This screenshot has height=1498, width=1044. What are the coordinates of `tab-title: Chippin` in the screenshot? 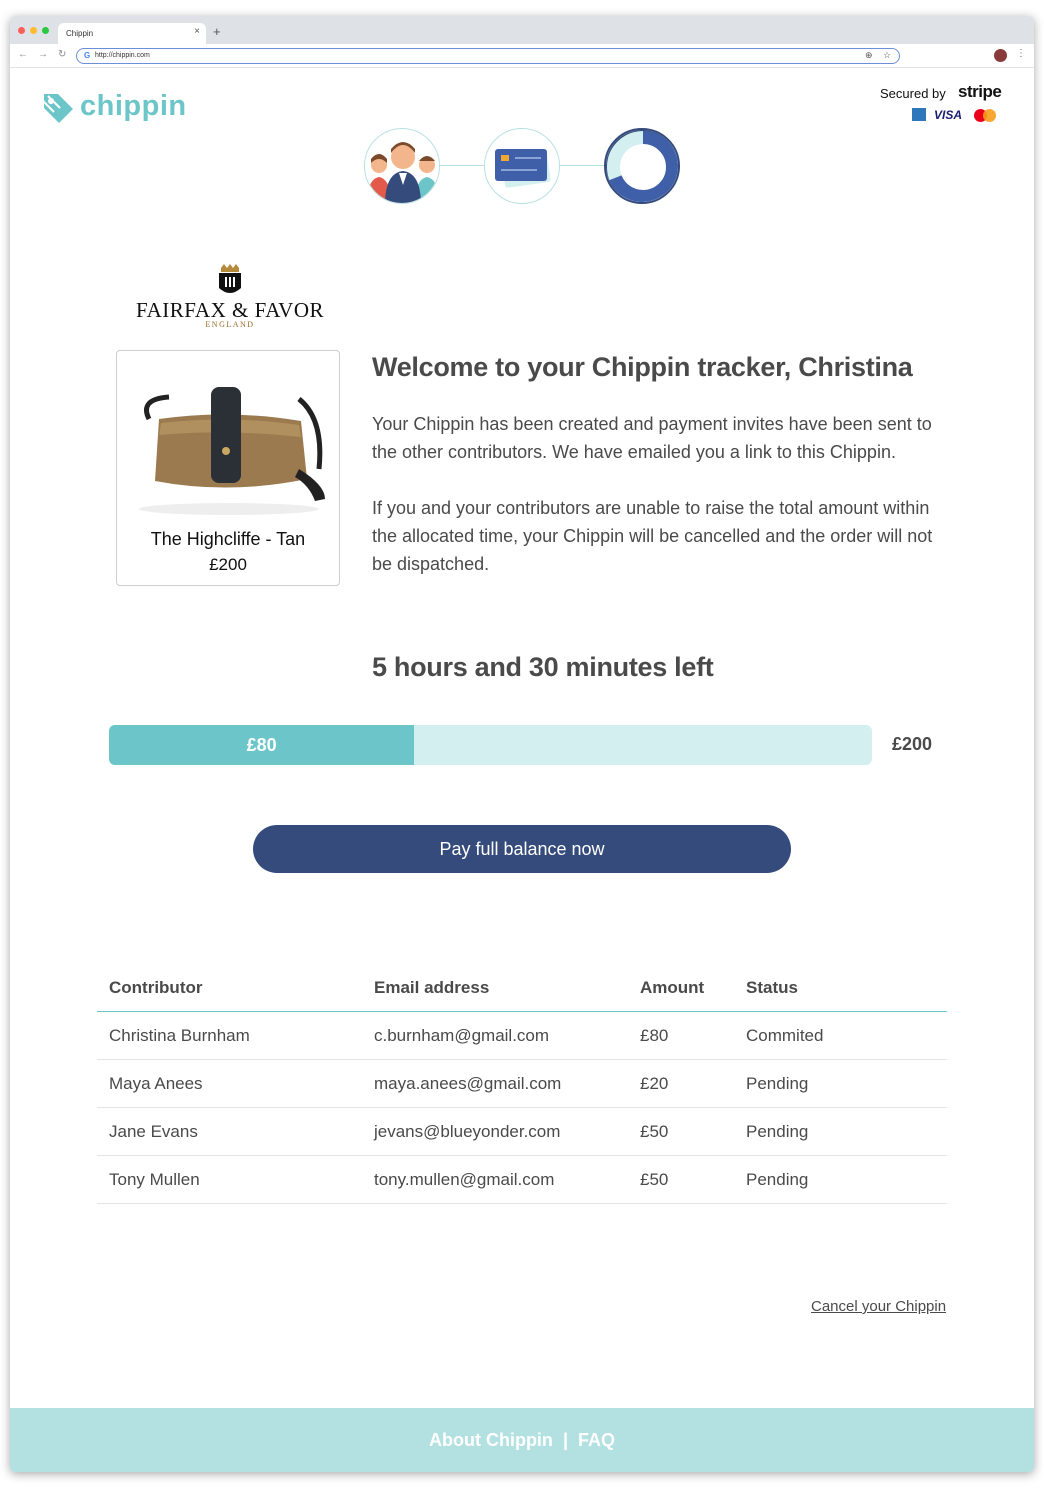 It's located at (80, 33).